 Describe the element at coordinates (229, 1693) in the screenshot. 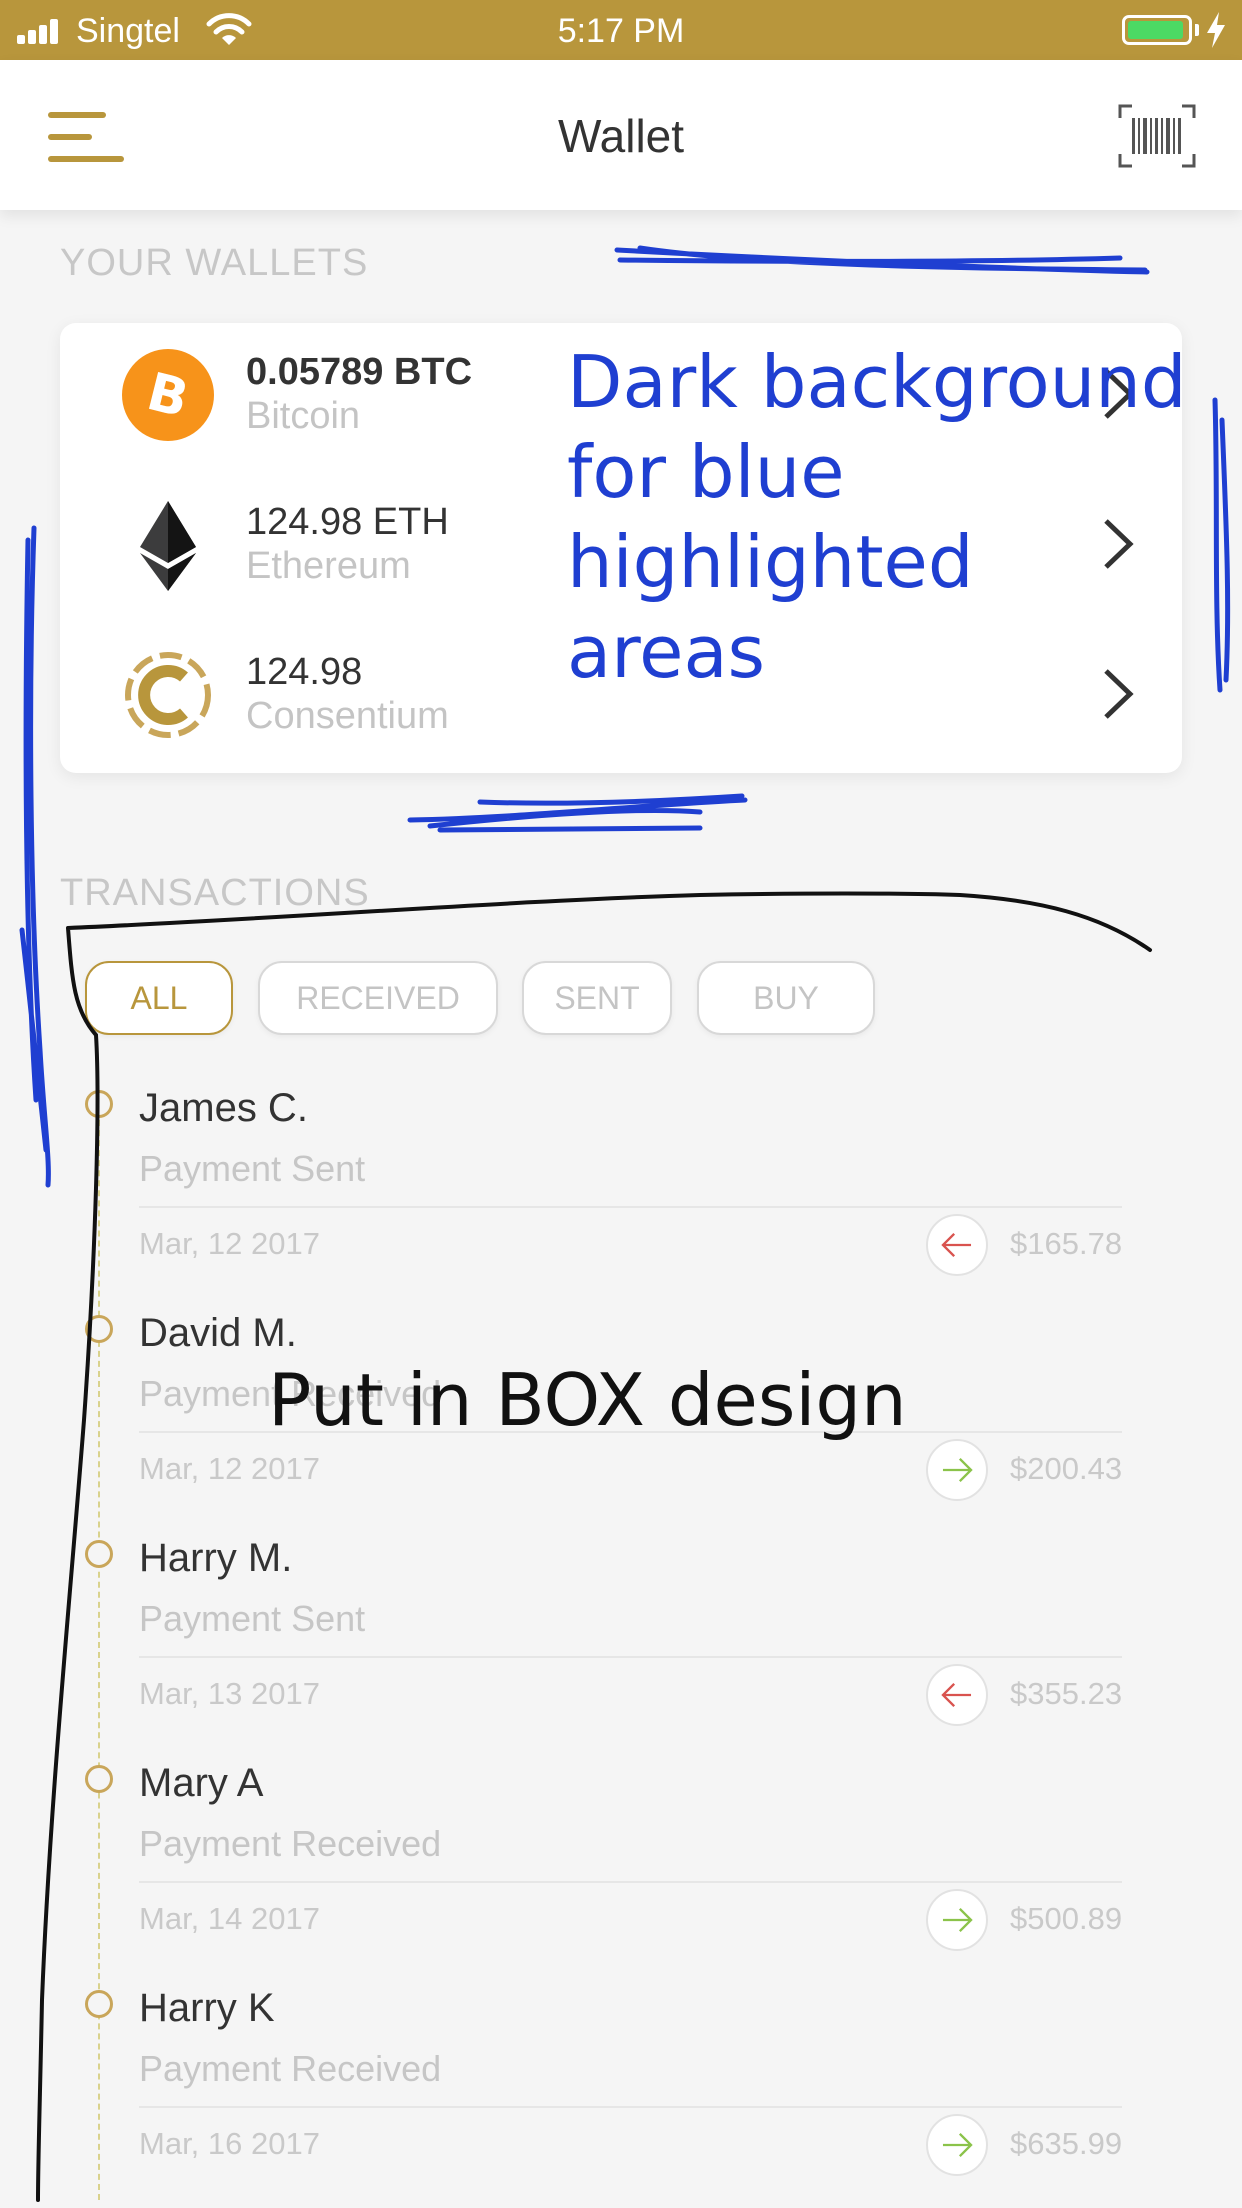

I see `transaction-date: Mar, 13 2017` at that location.